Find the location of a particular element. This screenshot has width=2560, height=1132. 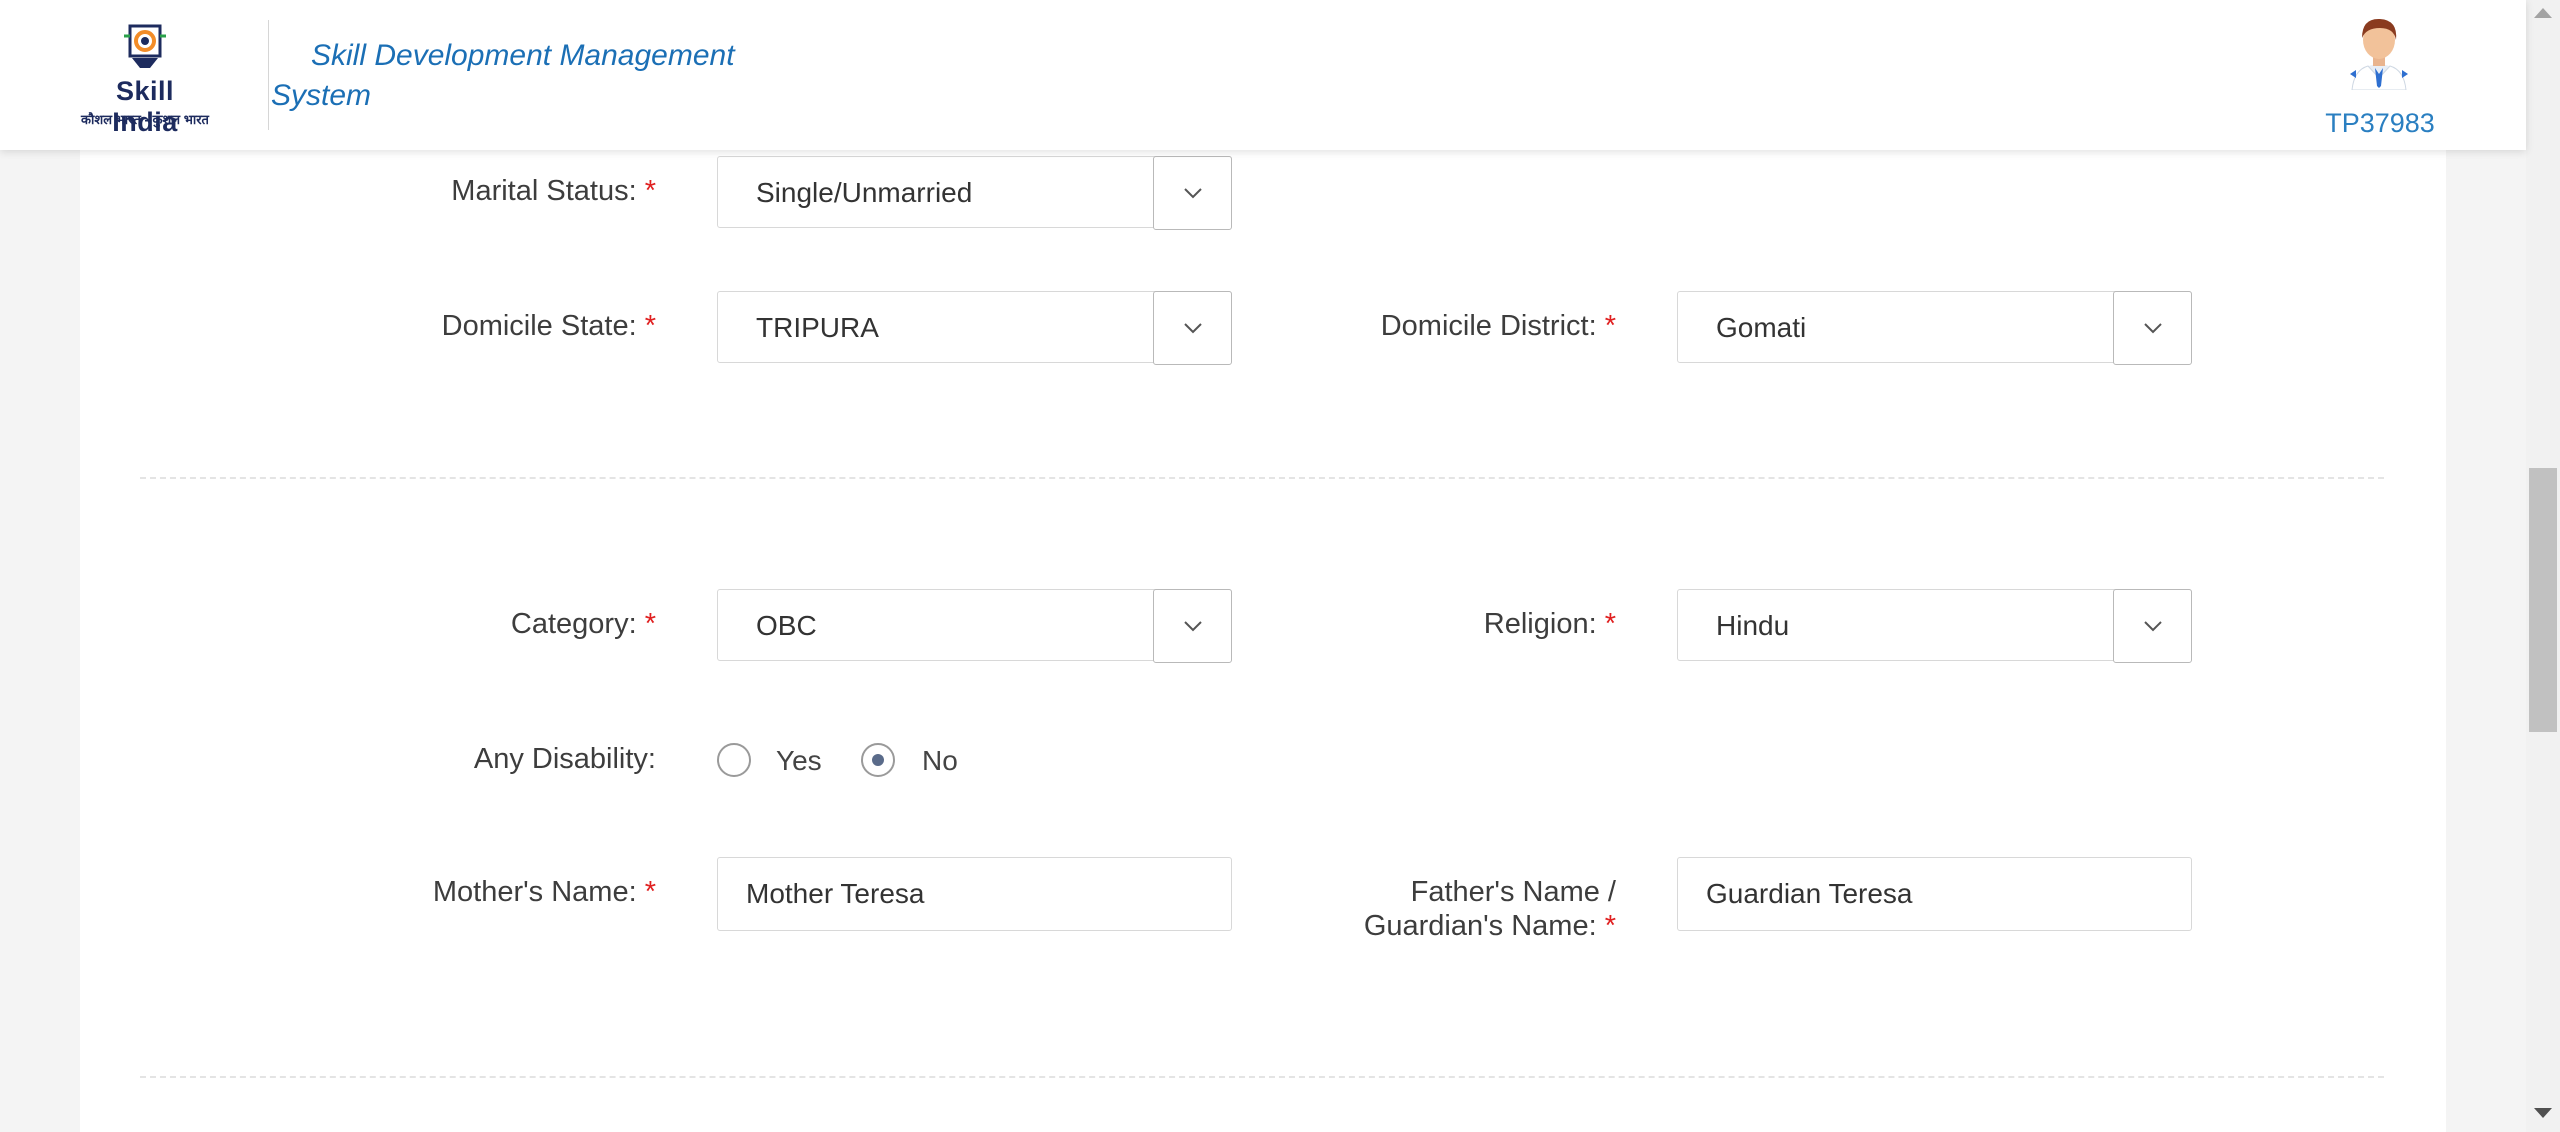

religion-select: Hindu is located at coordinates (1934, 626).